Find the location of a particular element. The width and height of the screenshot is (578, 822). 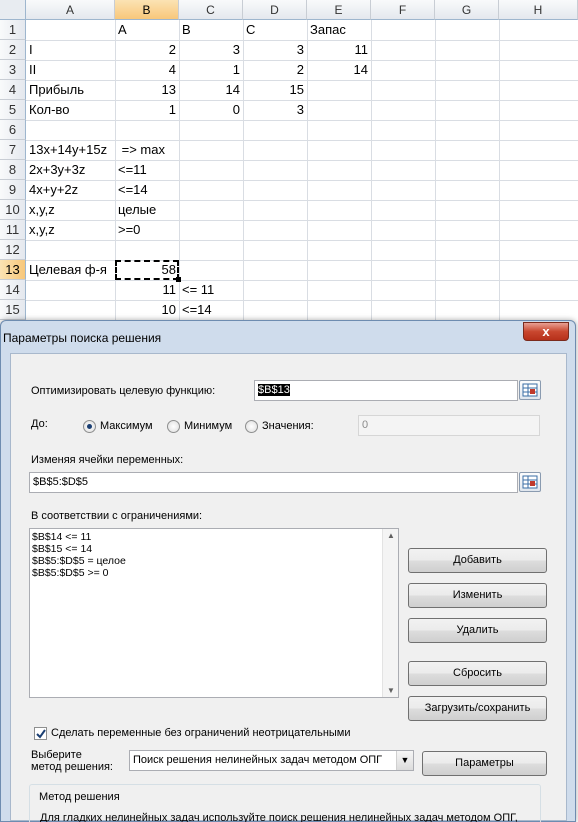

range-select-icon is located at coordinates (530, 482).